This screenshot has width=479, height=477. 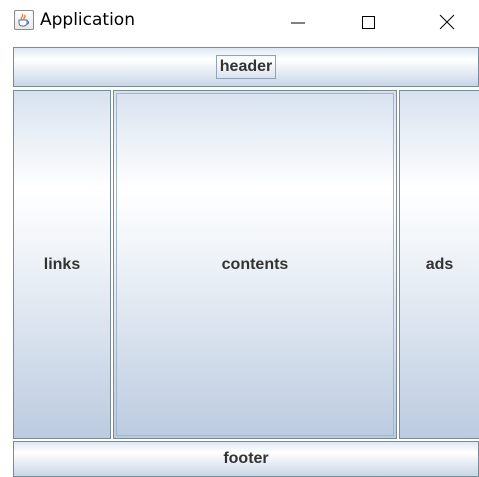 I want to click on title-bar: Application, so click(x=239, y=22).